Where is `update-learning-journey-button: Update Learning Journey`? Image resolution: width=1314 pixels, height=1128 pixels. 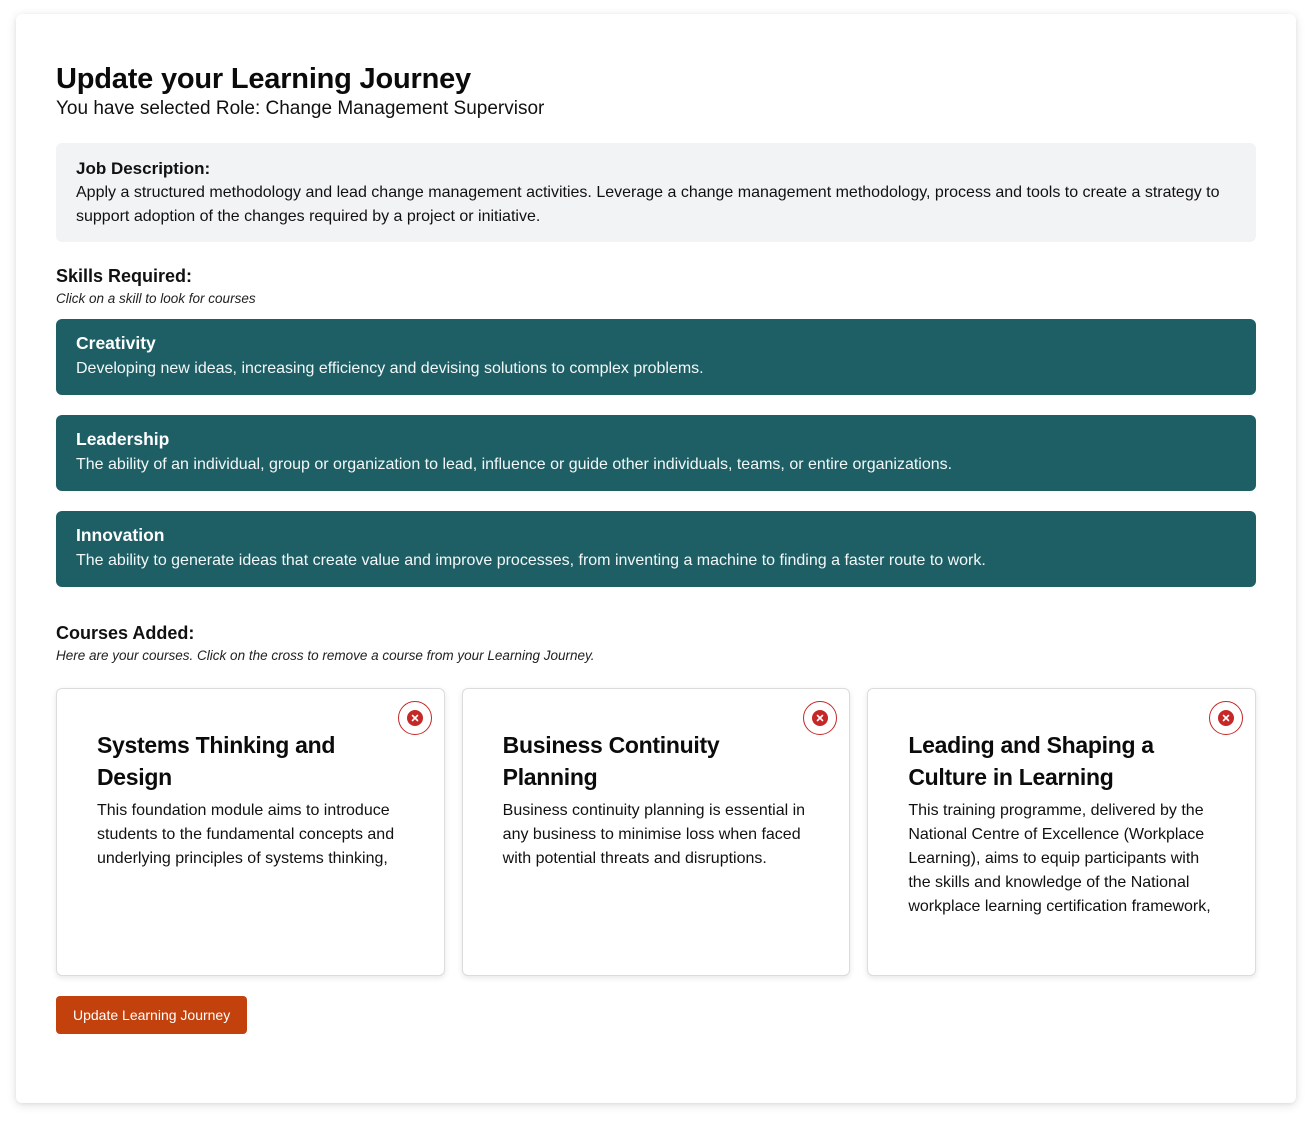 update-learning-journey-button: Update Learning Journey is located at coordinates (152, 1015).